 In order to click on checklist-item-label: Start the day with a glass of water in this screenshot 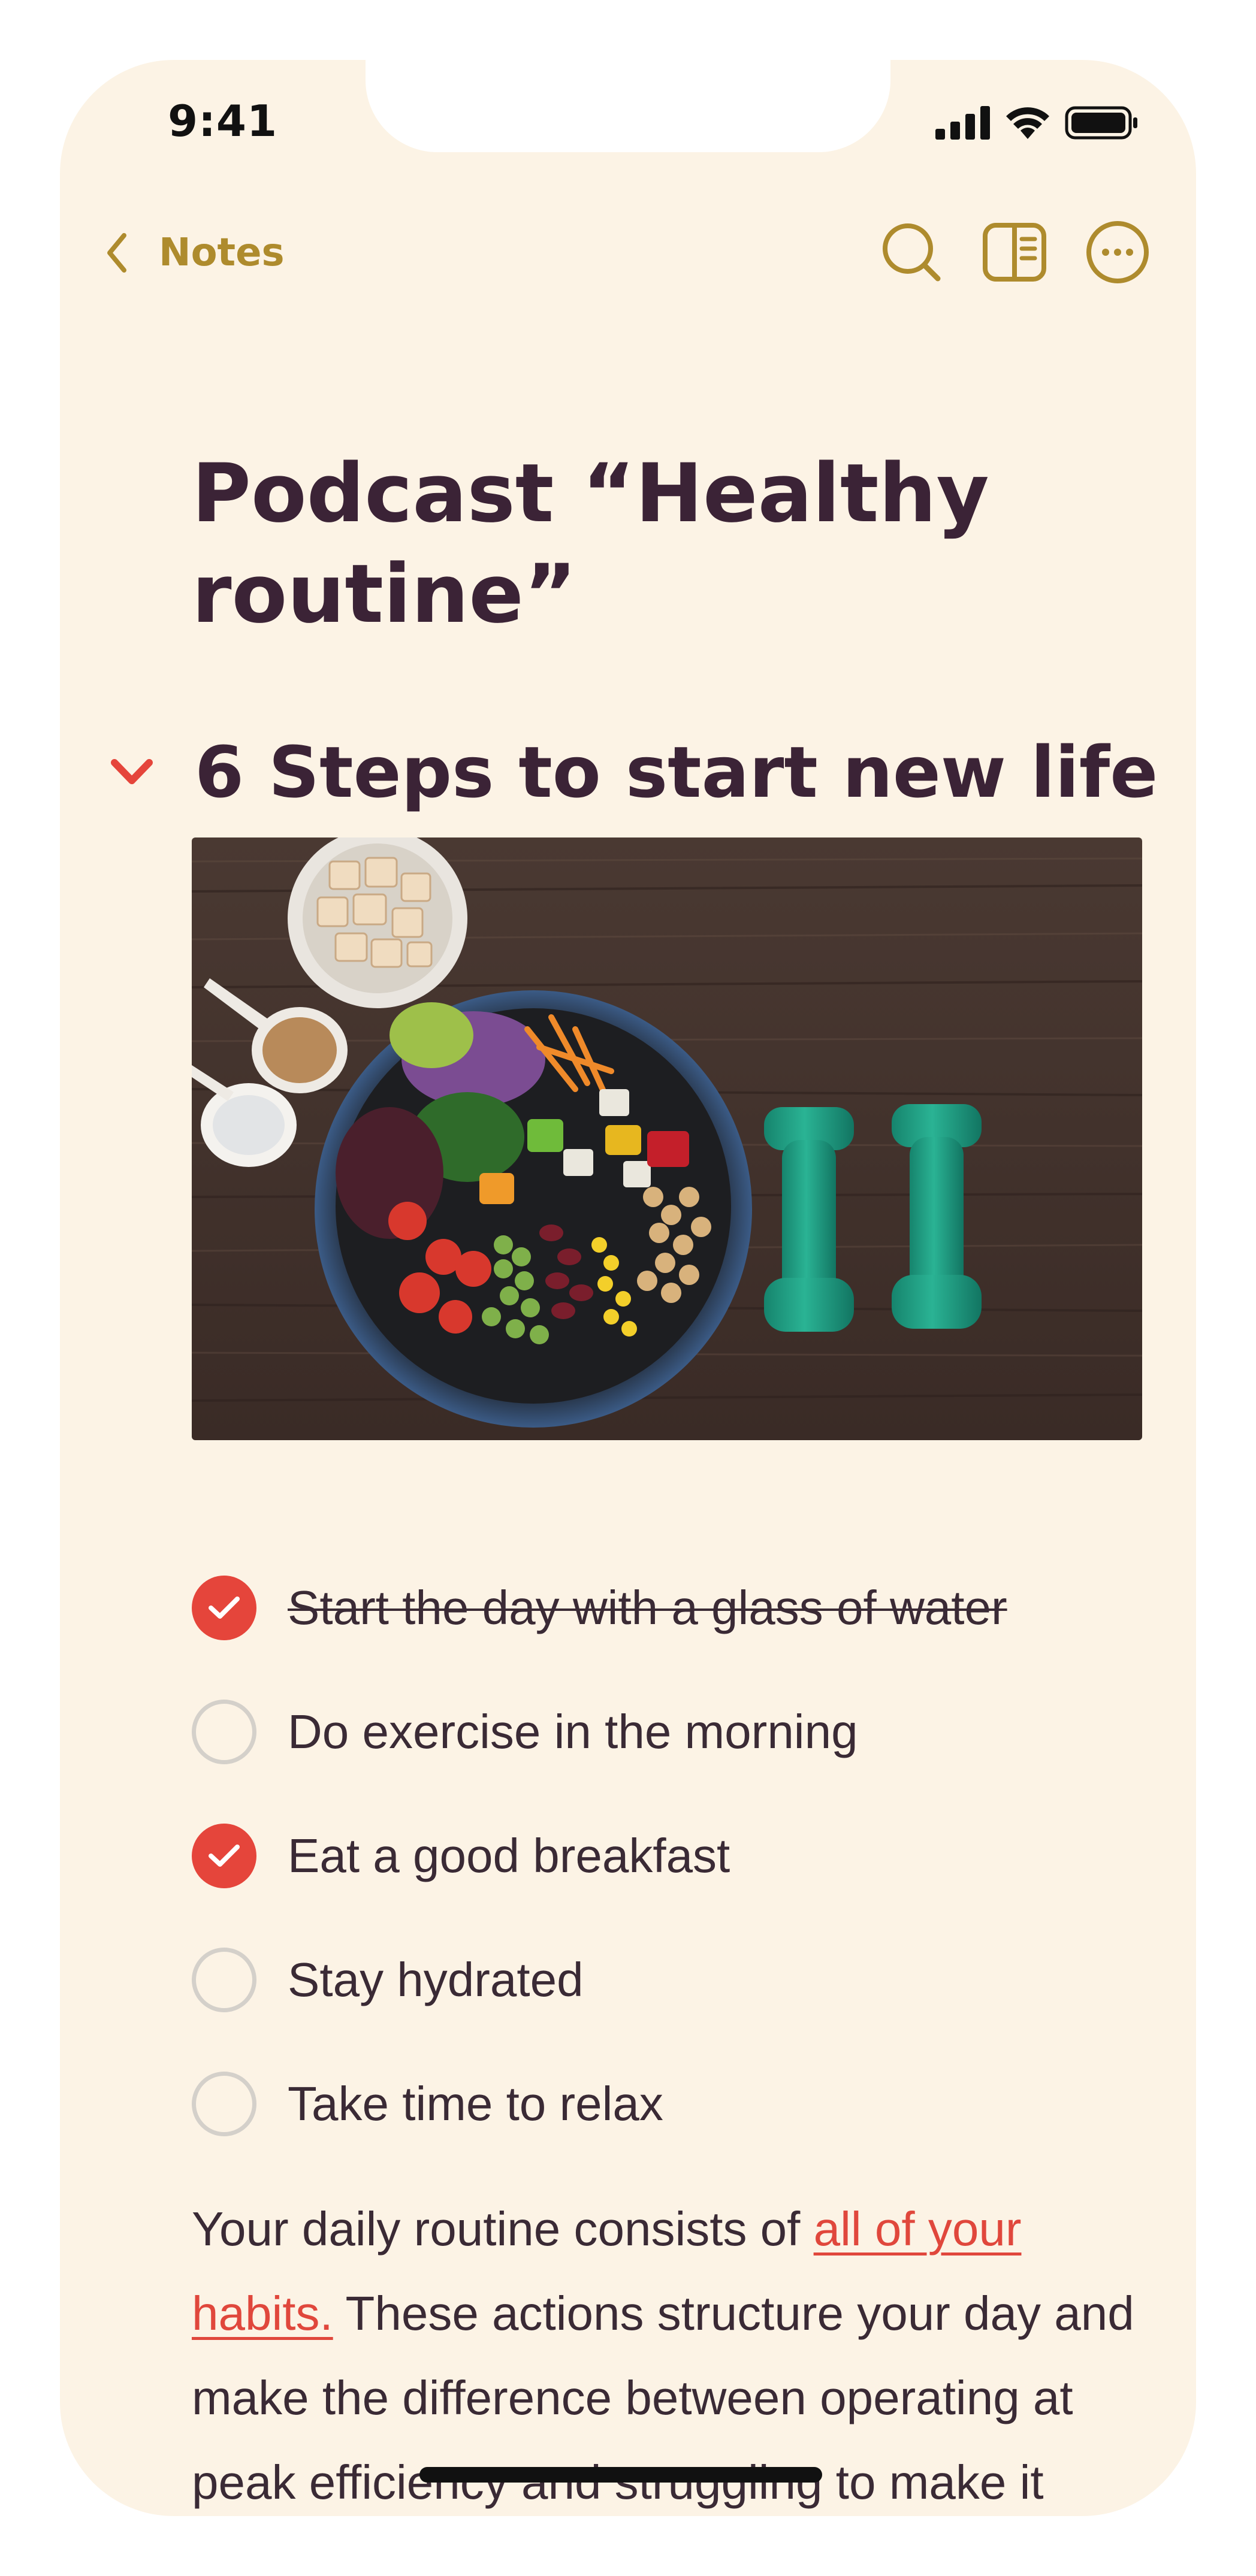, I will do `click(648, 1607)`.